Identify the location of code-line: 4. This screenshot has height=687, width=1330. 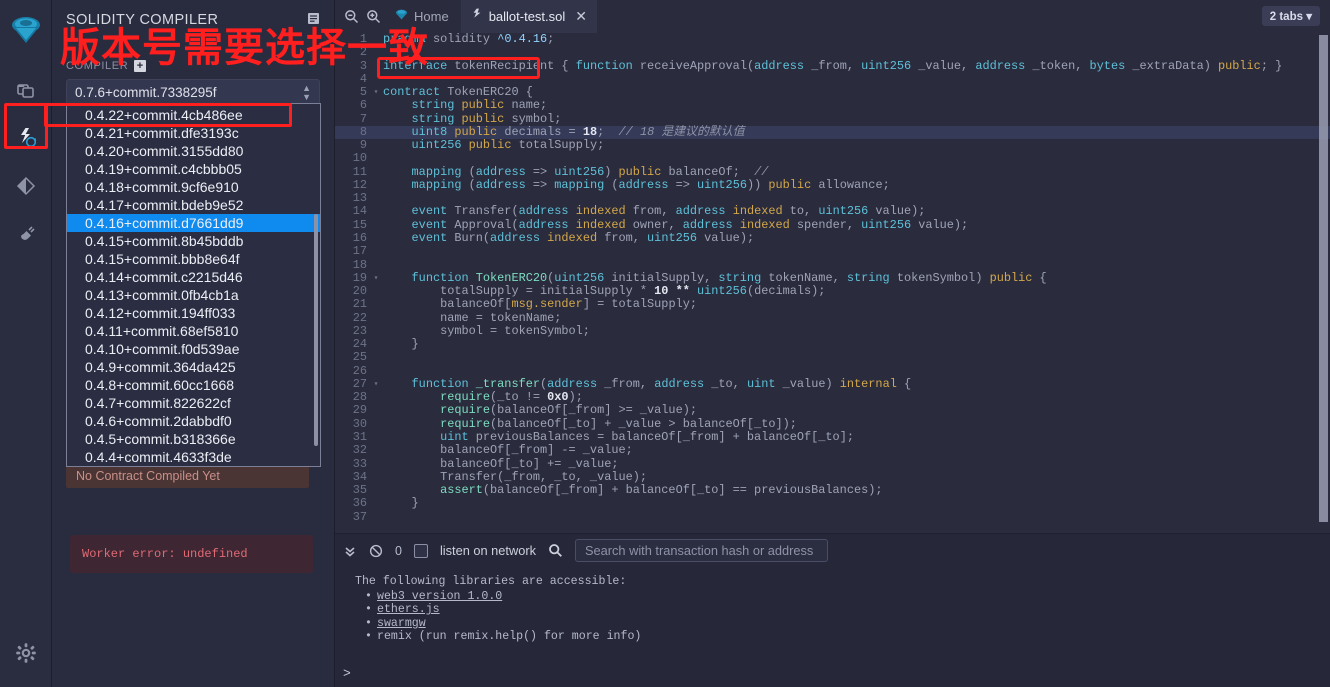
(832, 79).